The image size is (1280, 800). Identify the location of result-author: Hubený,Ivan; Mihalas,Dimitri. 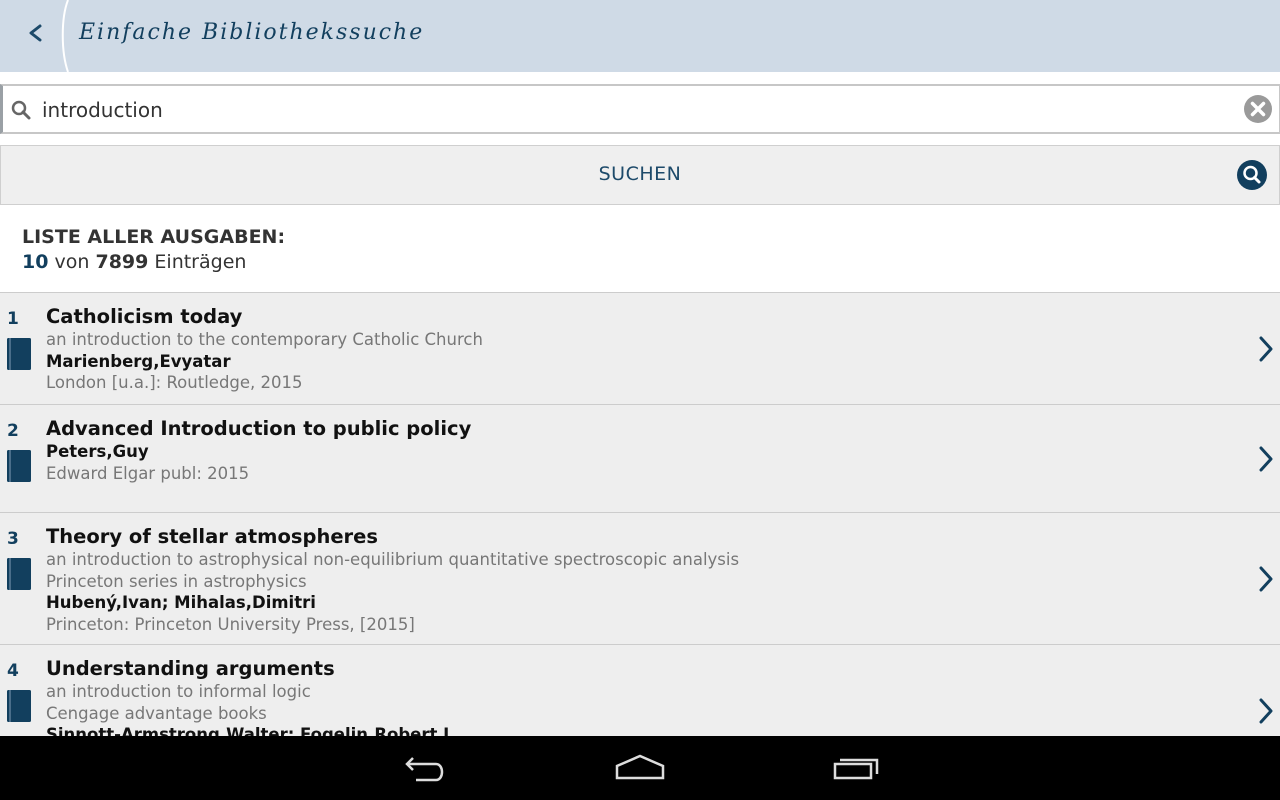
(181, 602).